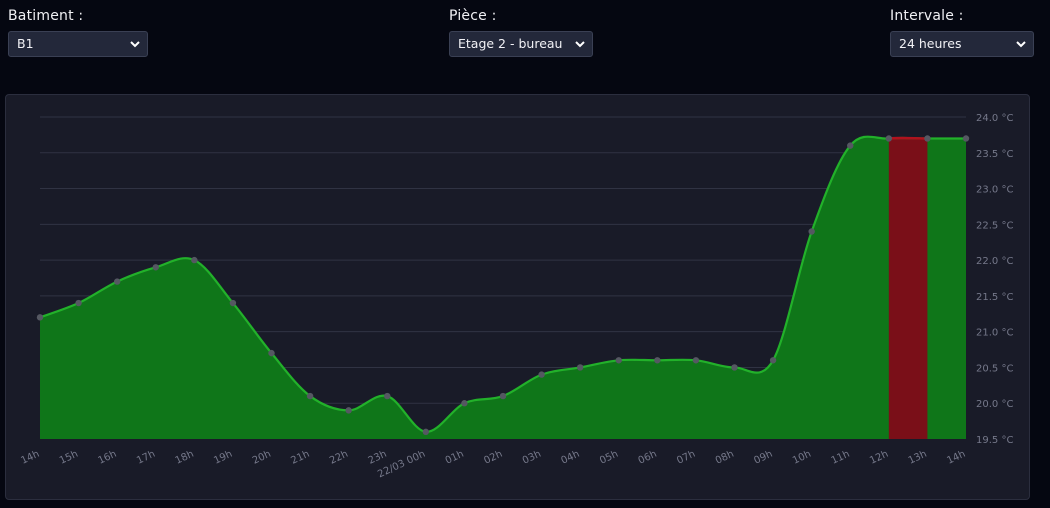 This screenshot has width=1050, height=508. I want to click on x-tick-label: 06h, so click(648, 458).